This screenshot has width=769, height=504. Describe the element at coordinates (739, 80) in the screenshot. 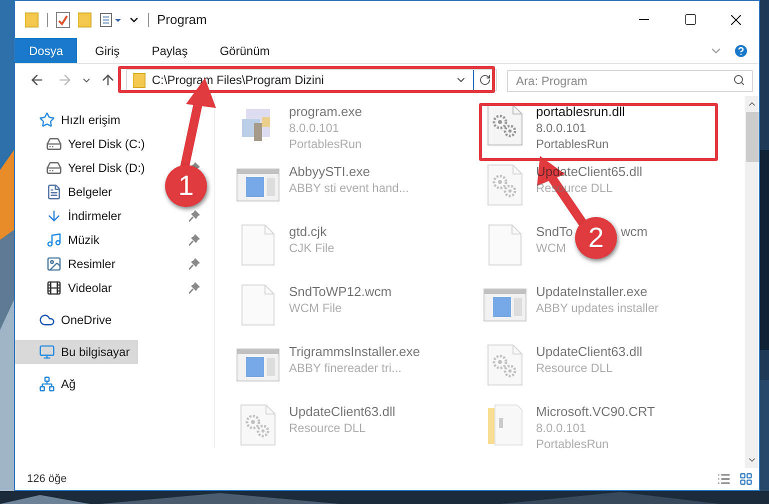

I see `search-icon` at that location.